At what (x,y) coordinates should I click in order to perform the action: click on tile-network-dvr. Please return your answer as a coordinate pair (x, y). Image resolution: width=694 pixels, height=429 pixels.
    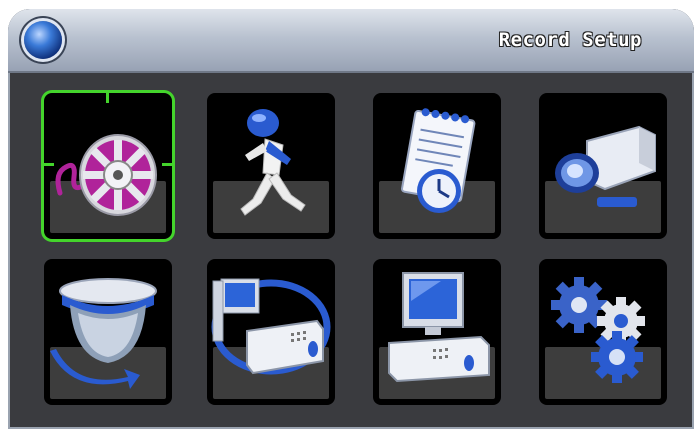
    Looking at the image, I should click on (271, 332).